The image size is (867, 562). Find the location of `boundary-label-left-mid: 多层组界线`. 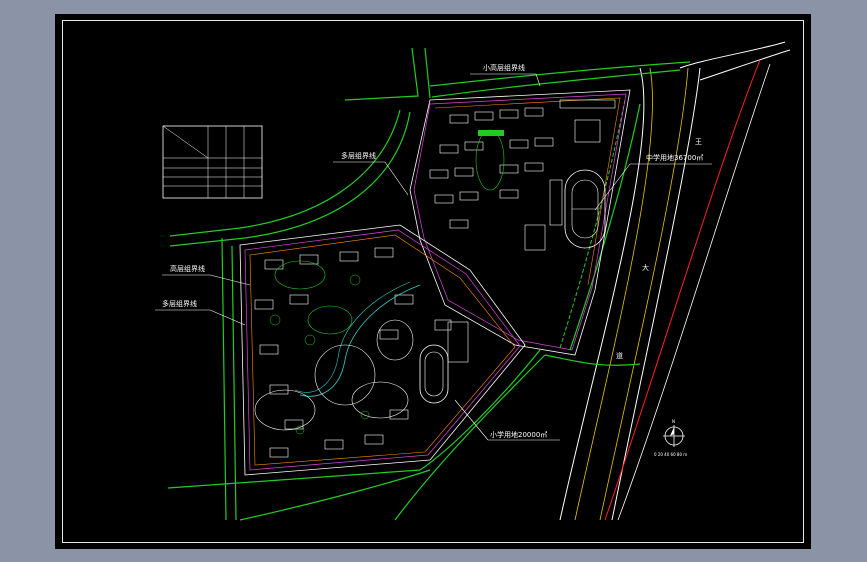

boundary-label-left-mid: 多层组界线 is located at coordinates (358, 155).